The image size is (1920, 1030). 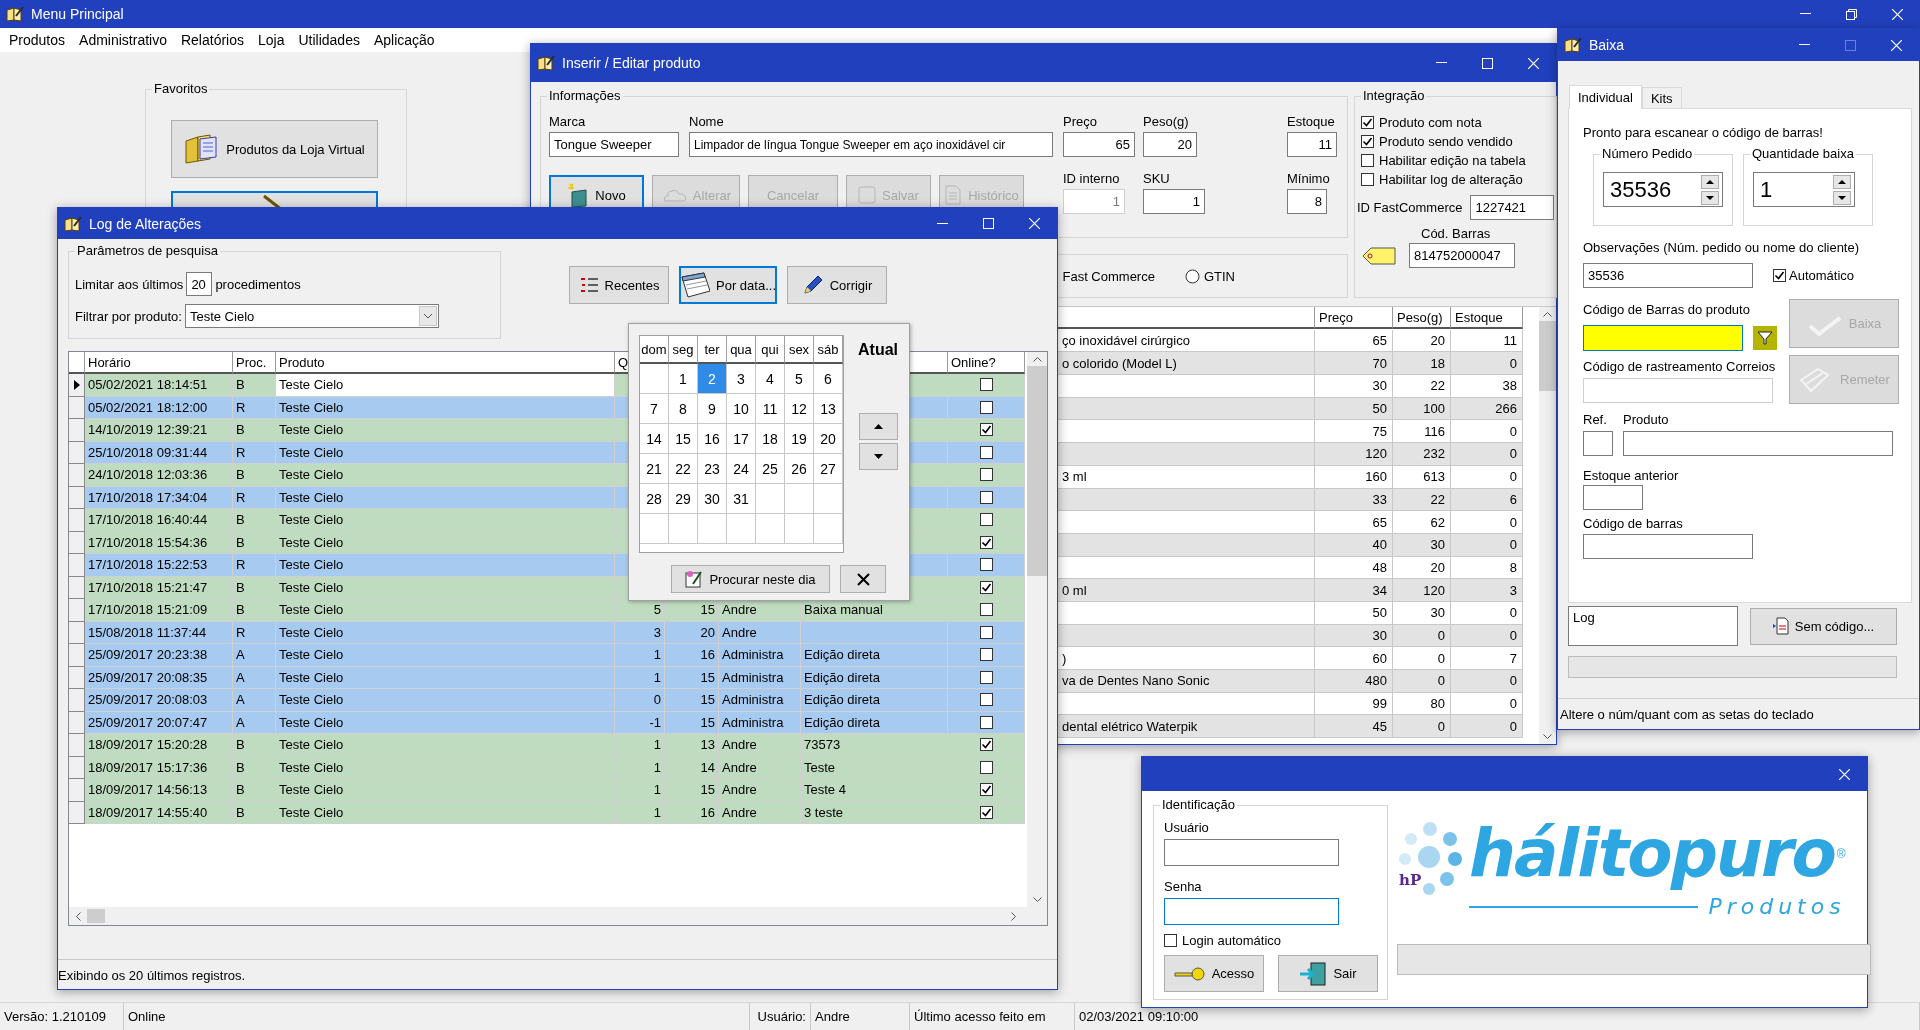 What do you see at coordinates (683, 409) in the screenshot?
I see `calendar-day: 8` at bounding box center [683, 409].